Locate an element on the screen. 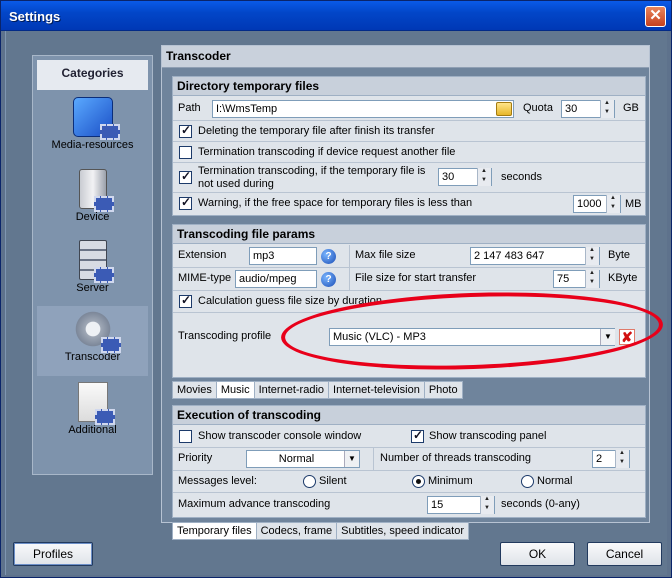  path-input: I:\WmsTemp is located at coordinates (363, 109).